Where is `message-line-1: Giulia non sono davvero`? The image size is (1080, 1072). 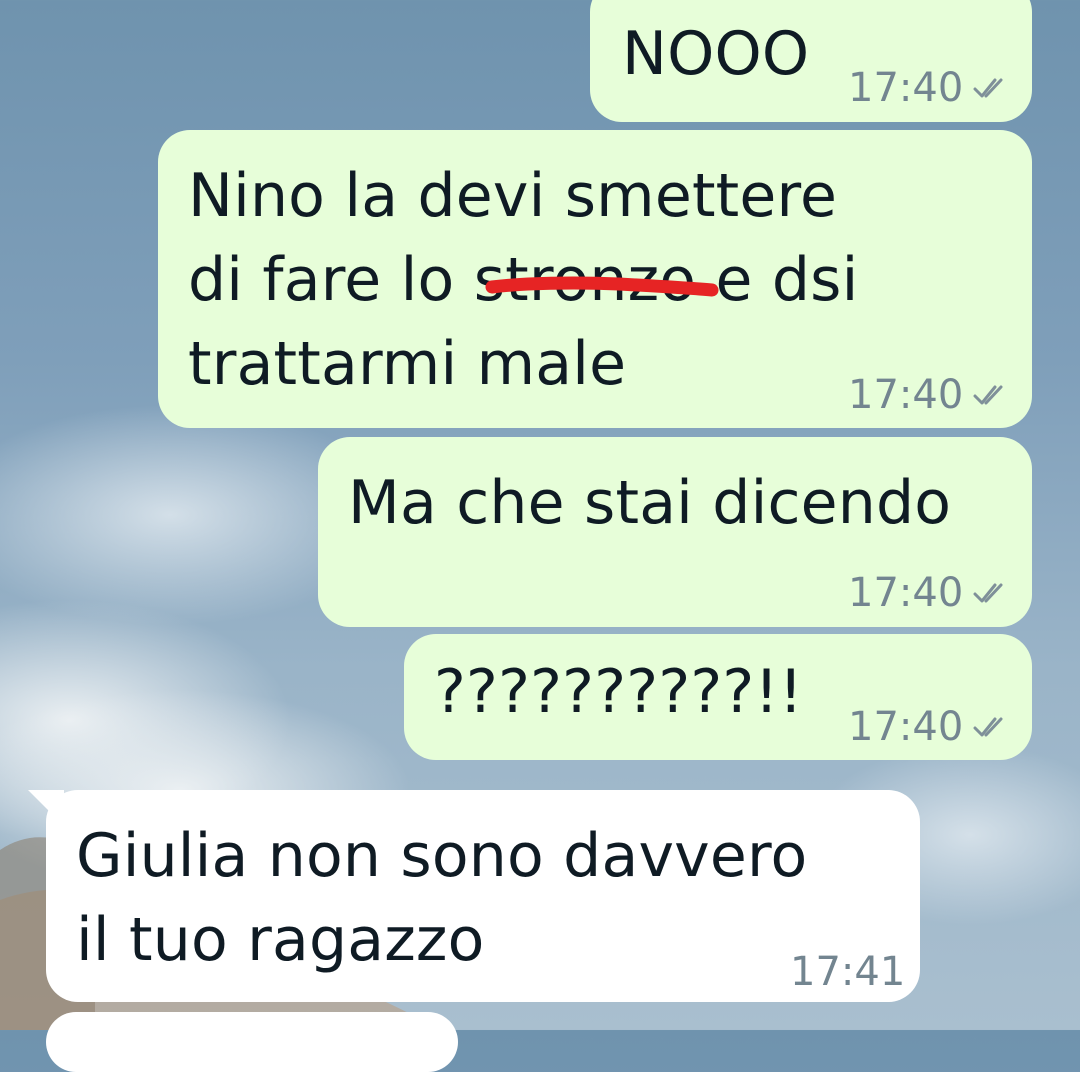 message-line-1: Giulia non sono davvero is located at coordinates (442, 856).